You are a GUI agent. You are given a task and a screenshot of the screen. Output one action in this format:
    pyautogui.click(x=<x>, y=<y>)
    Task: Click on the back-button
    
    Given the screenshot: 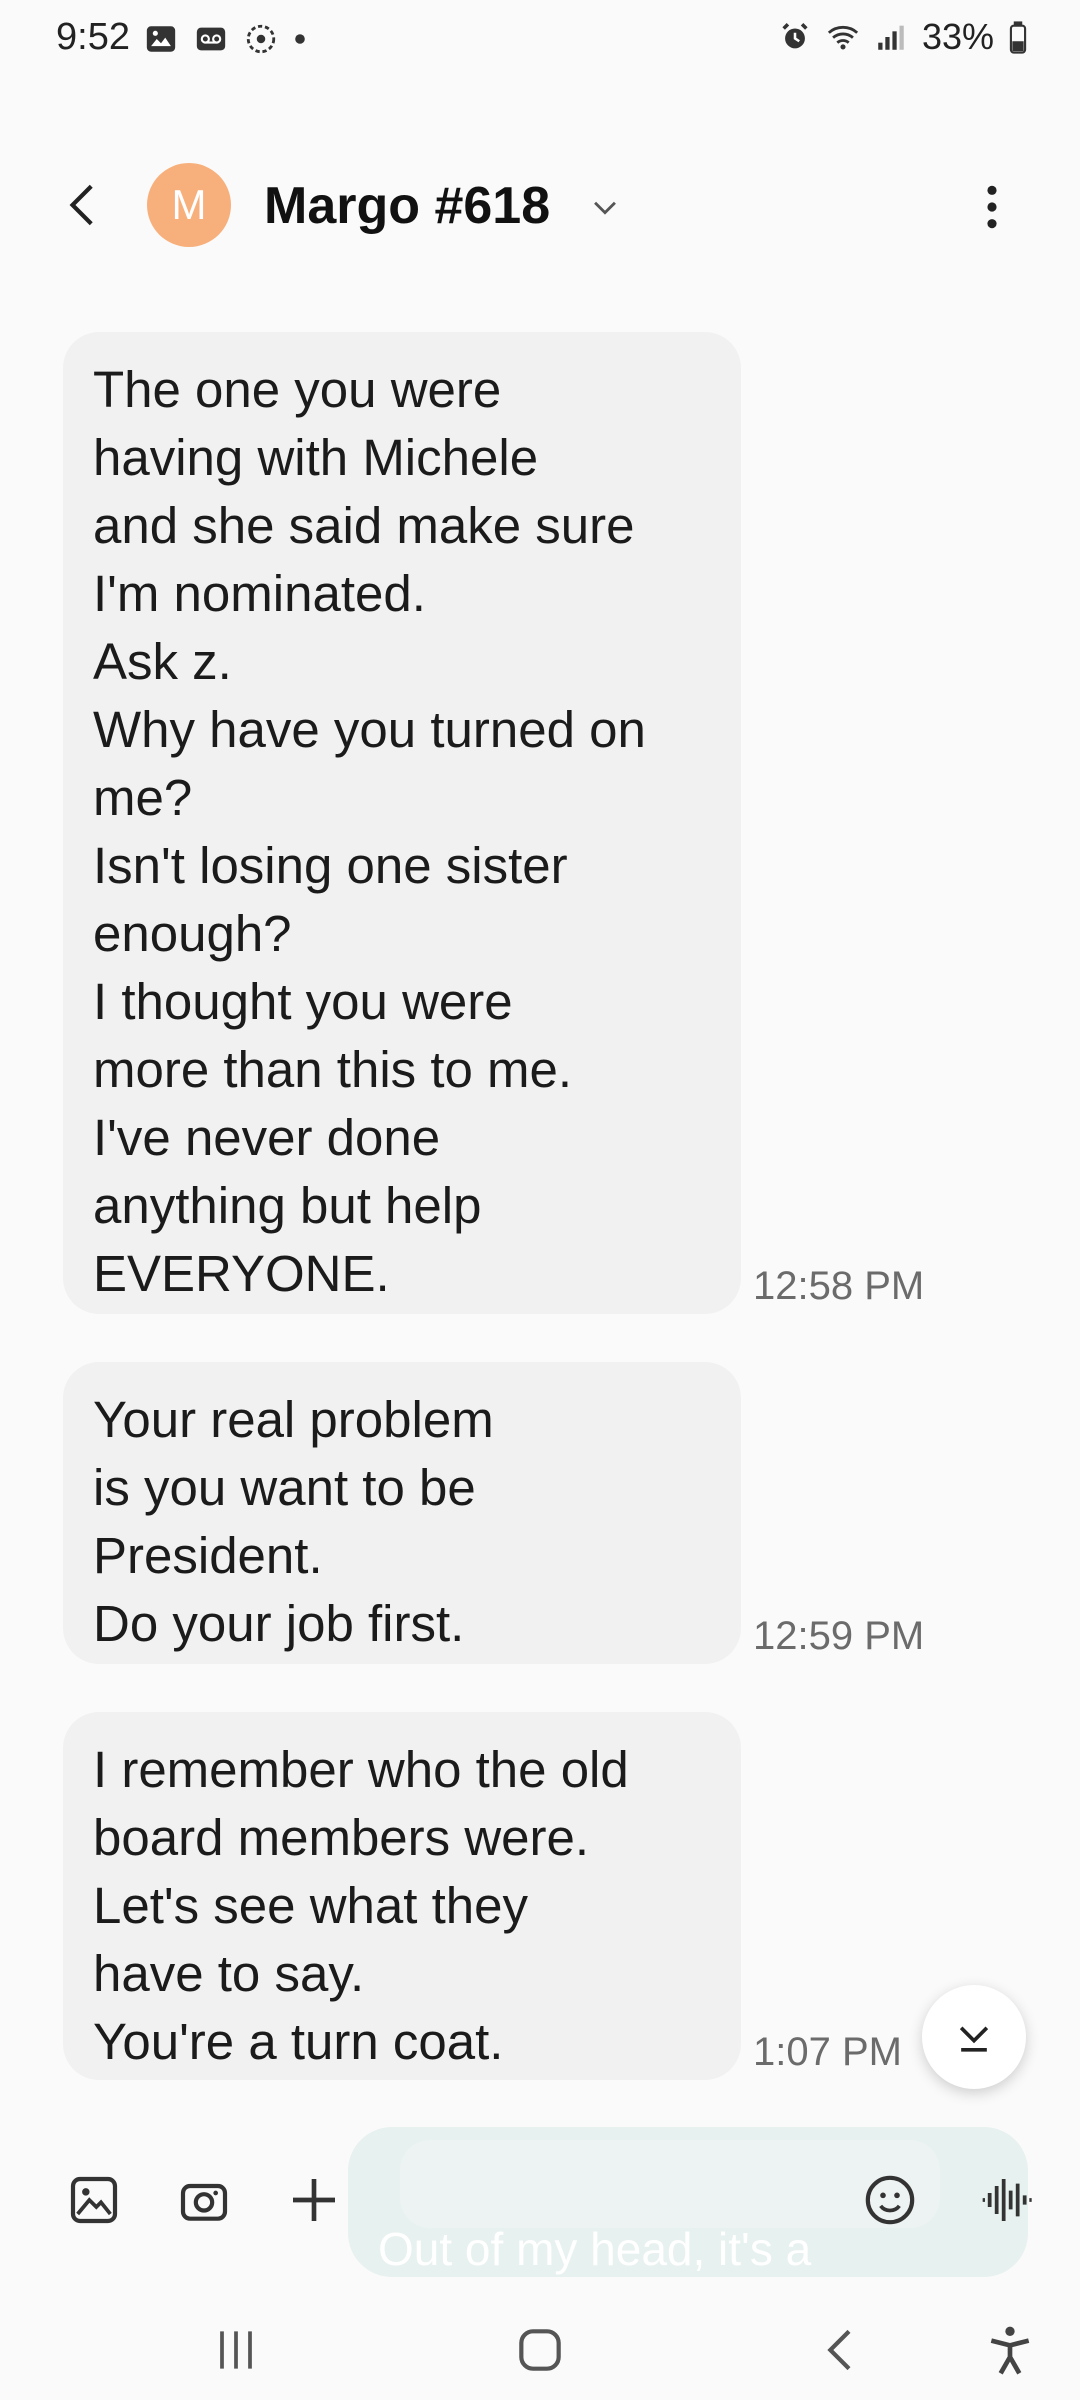 What is the action you would take?
    pyautogui.click(x=85, y=205)
    